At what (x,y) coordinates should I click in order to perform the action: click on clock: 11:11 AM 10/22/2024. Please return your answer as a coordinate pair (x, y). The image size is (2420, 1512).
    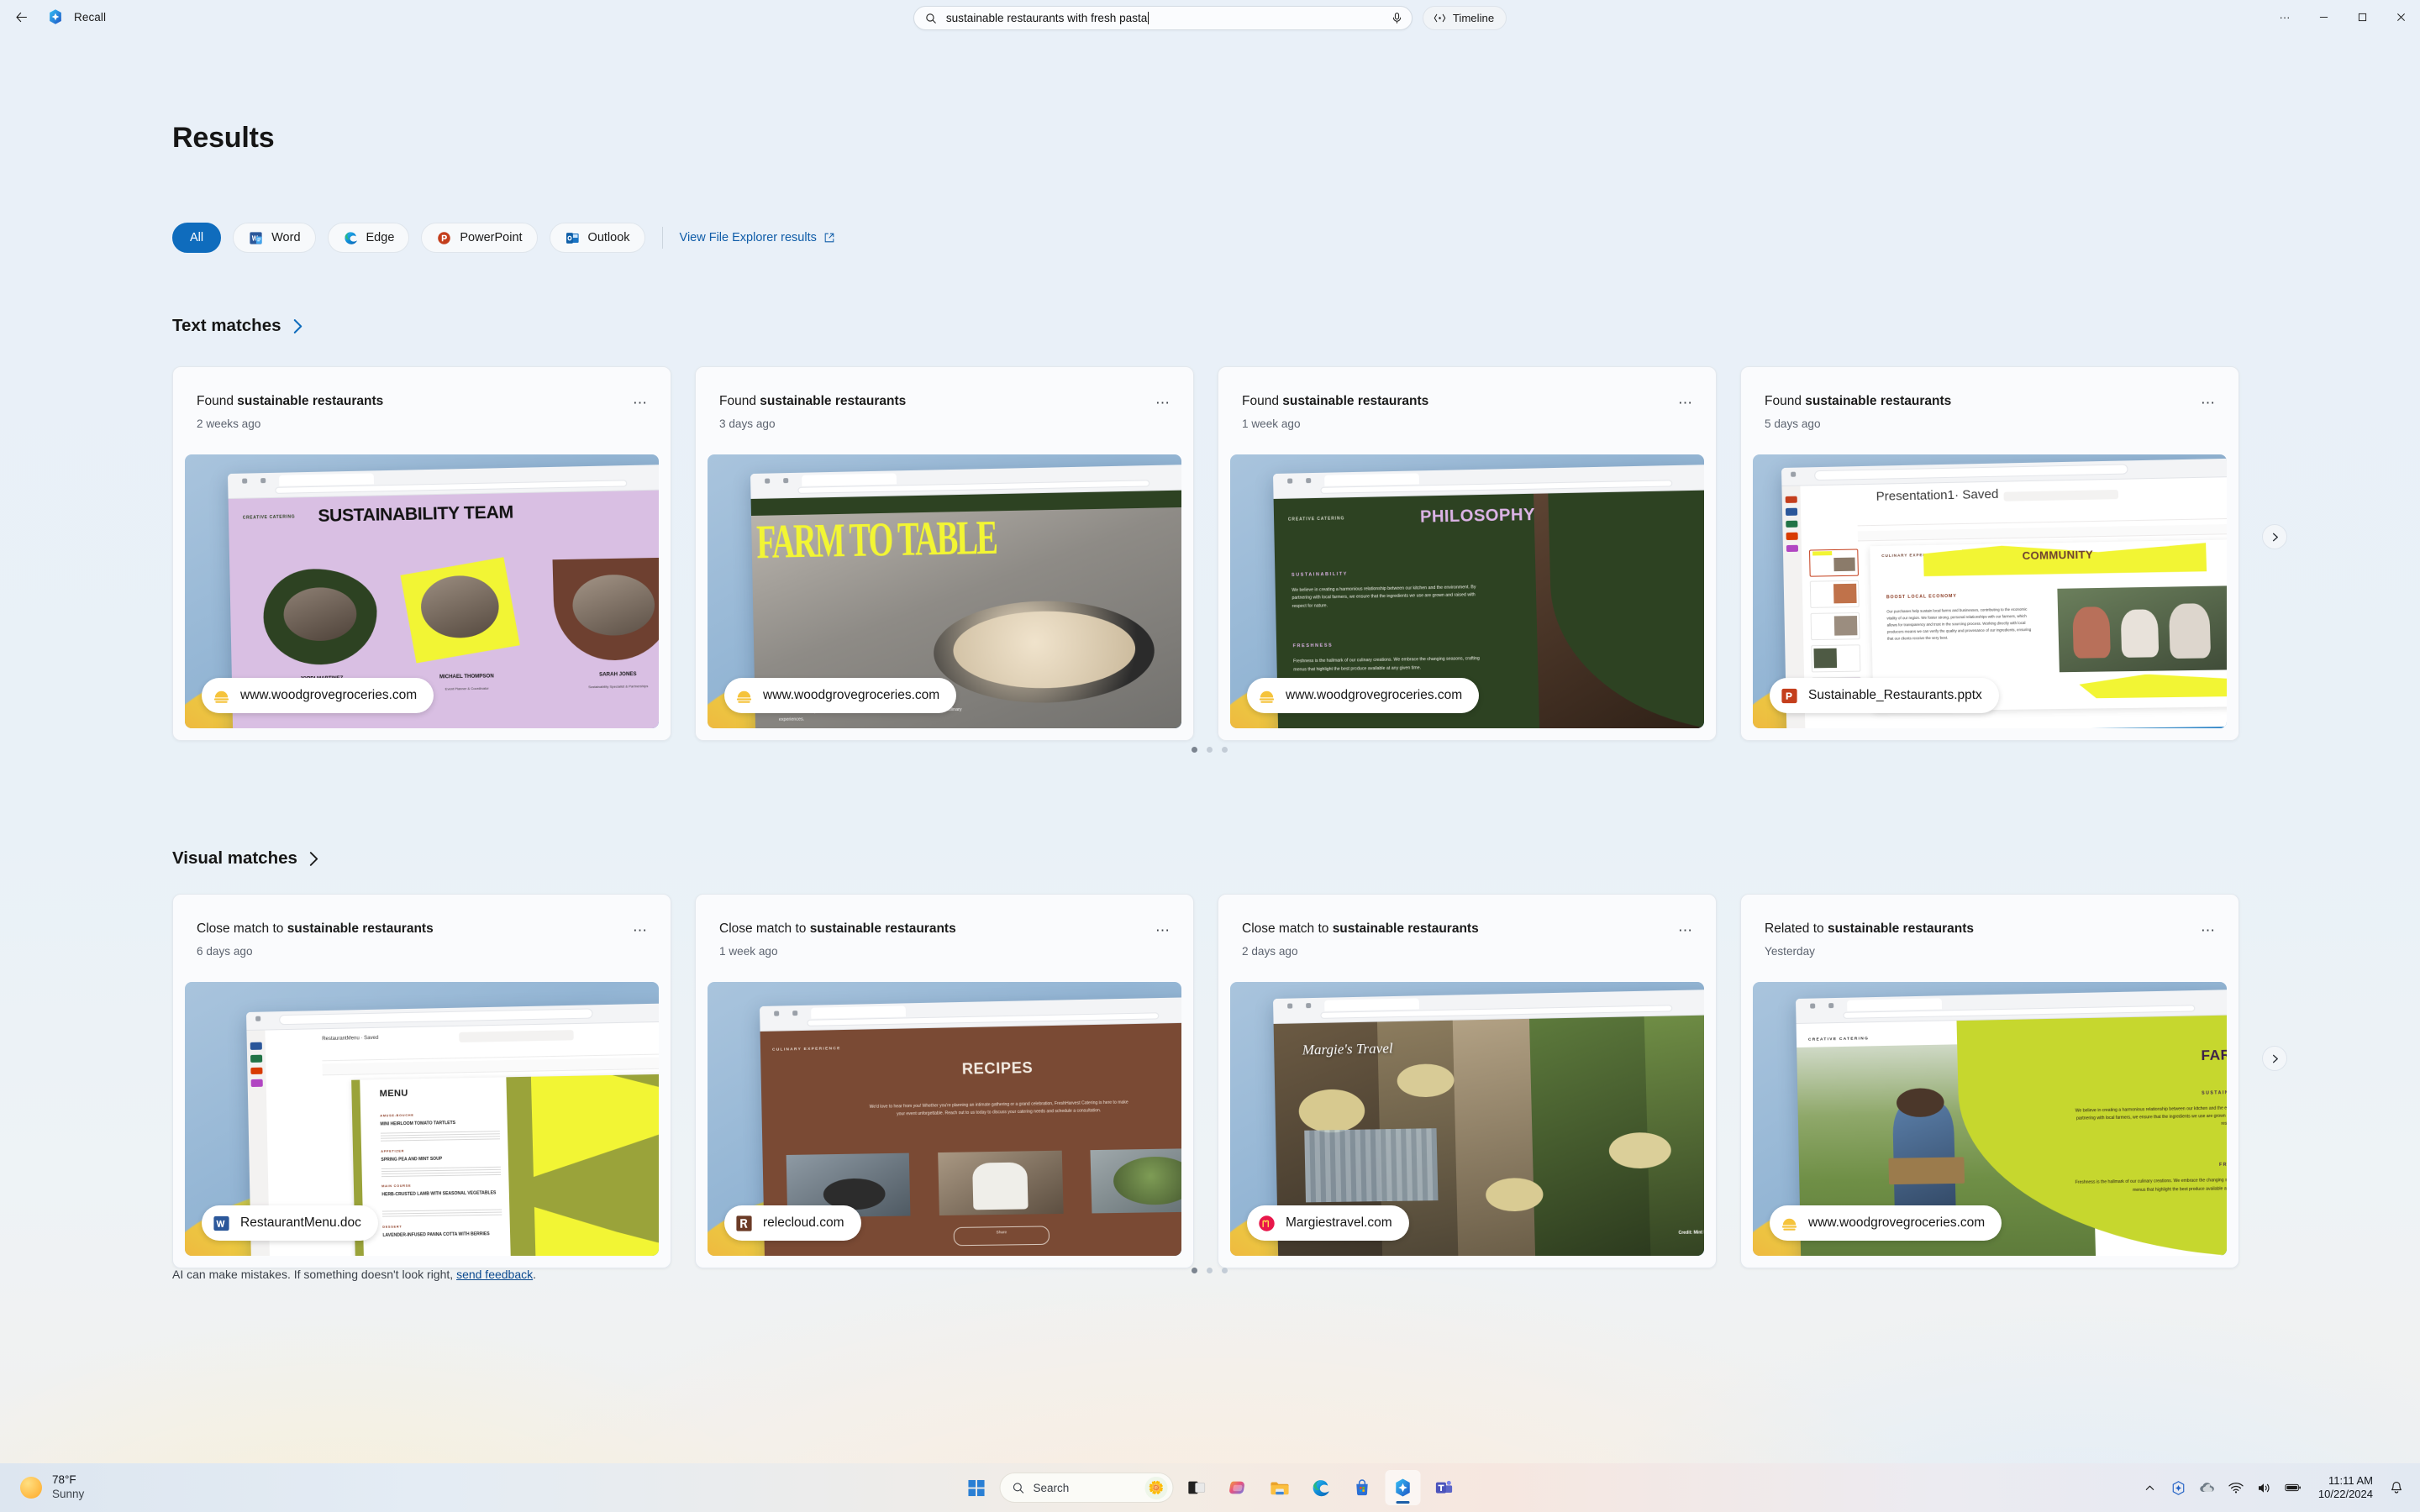
    Looking at the image, I should click on (2344, 1488).